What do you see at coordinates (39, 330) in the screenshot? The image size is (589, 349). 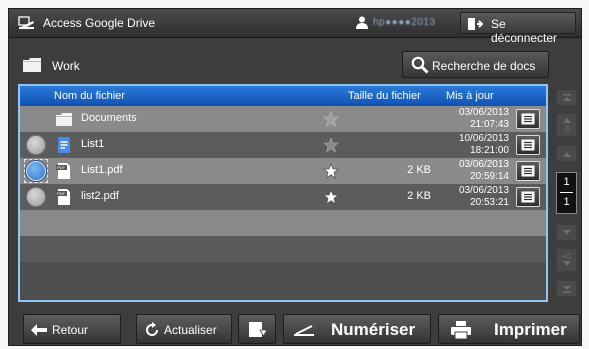 I see `back-arrow-icon` at bounding box center [39, 330].